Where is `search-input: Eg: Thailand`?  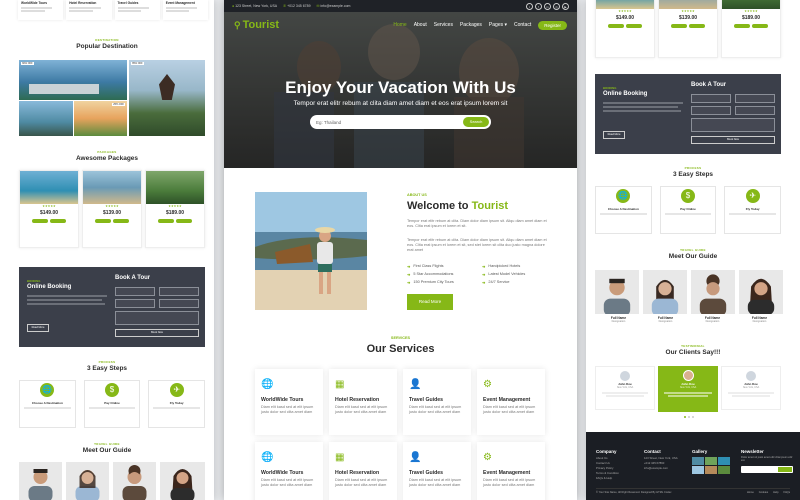 search-input: Eg: Thailand is located at coordinates (328, 122).